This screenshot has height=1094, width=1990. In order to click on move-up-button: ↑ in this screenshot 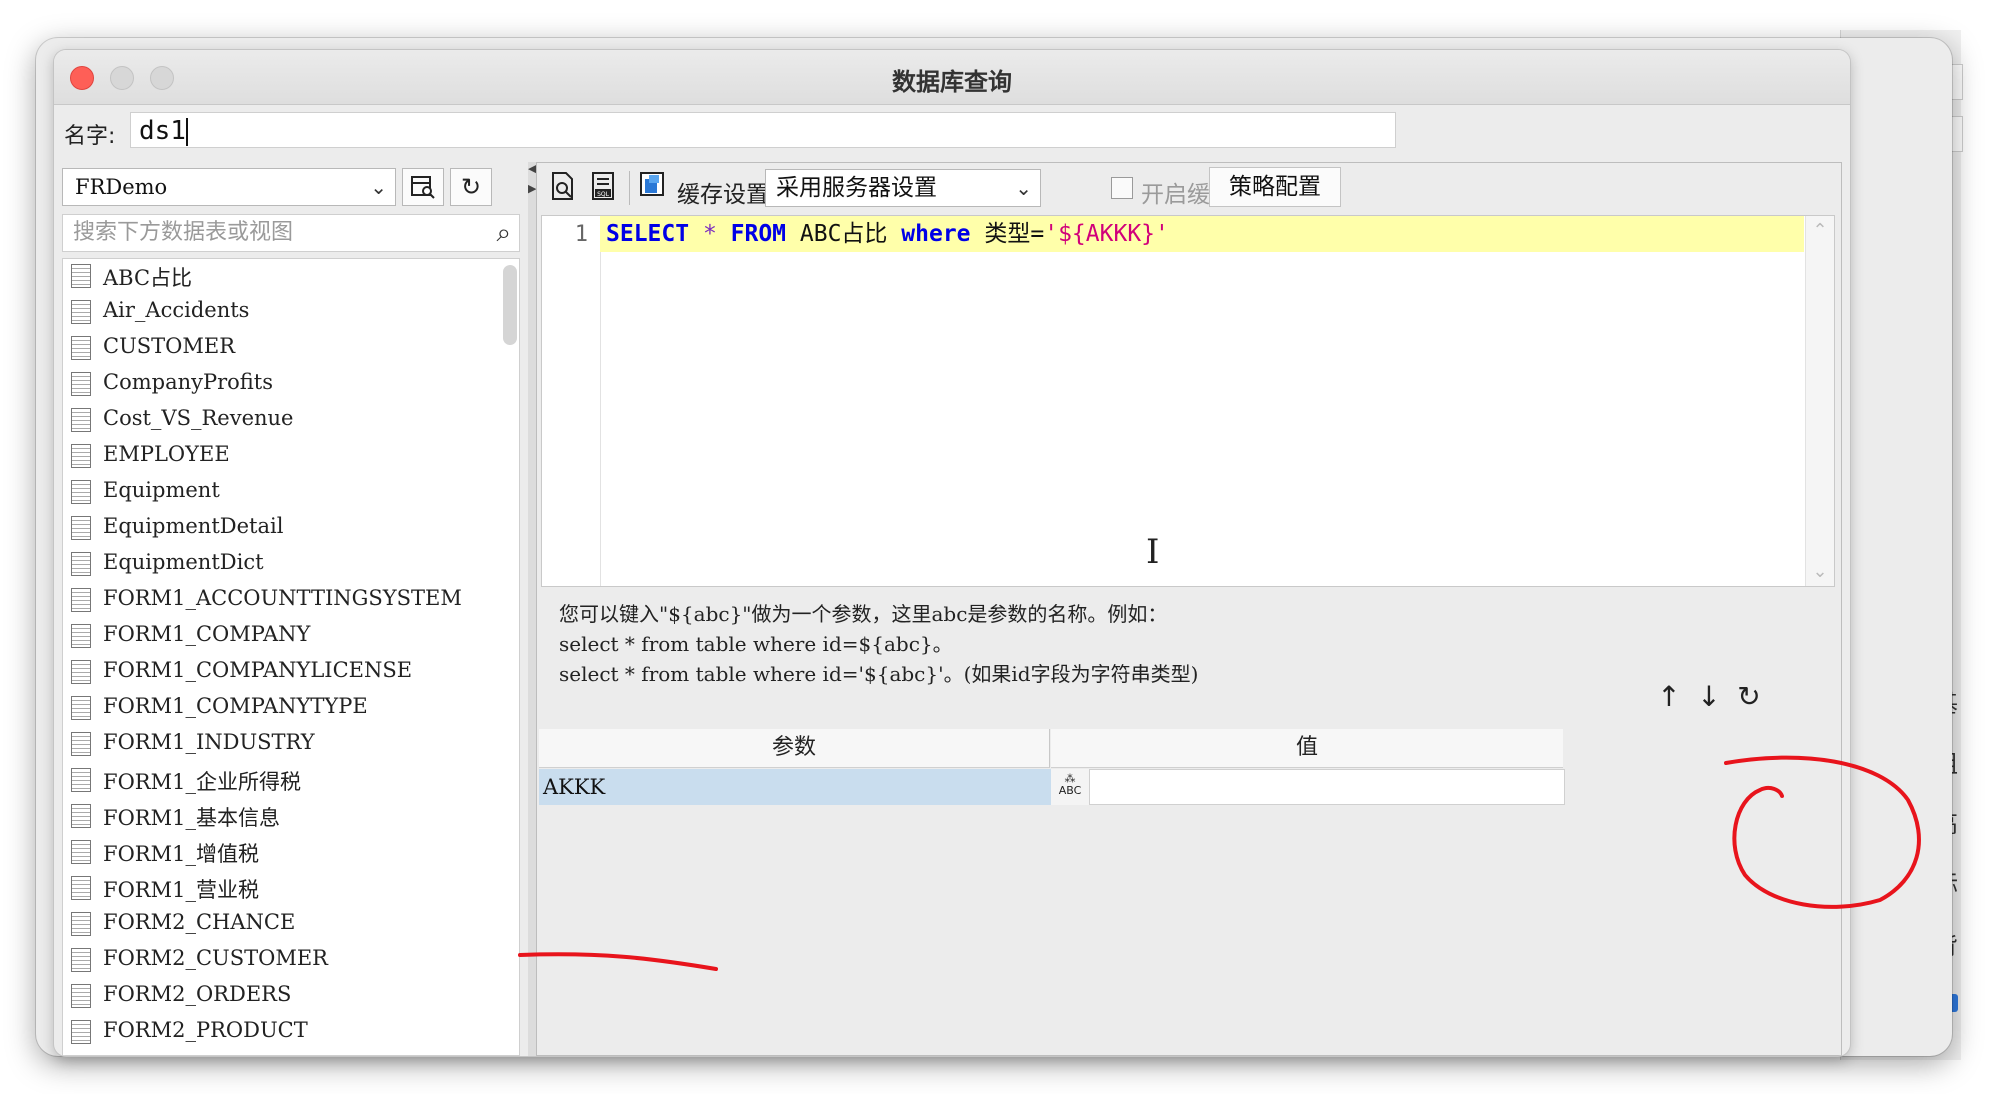, I will do `click(1669, 697)`.